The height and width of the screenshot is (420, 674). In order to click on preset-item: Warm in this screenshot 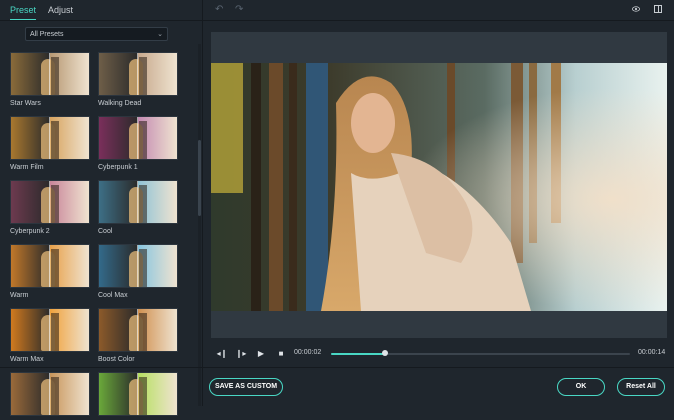, I will do `click(50, 271)`.